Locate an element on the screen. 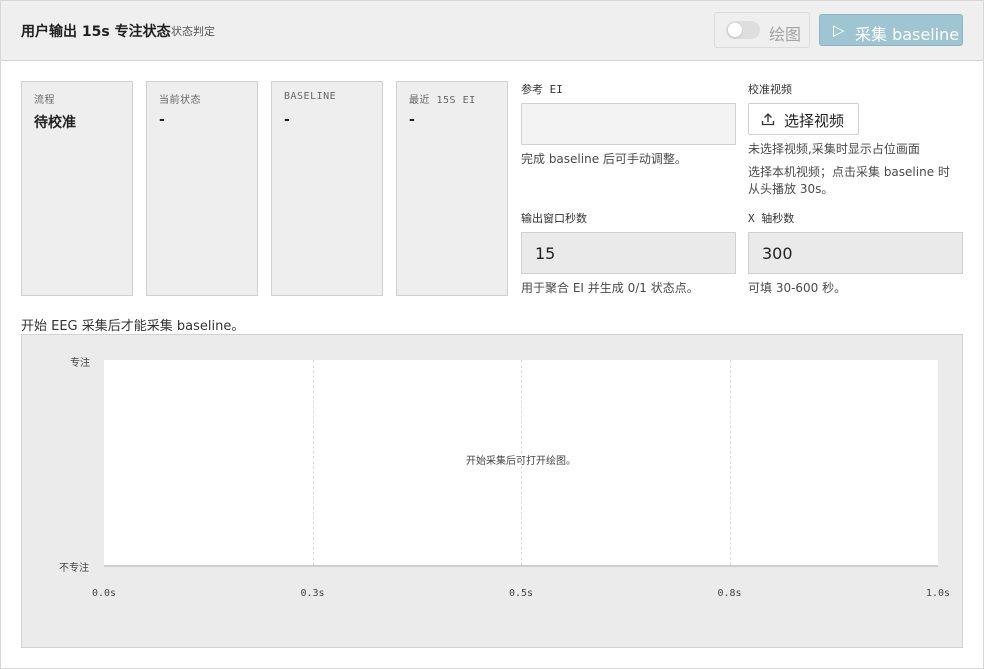 This screenshot has width=984, height=669. select-video-button: 选择视频 is located at coordinates (803, 119).